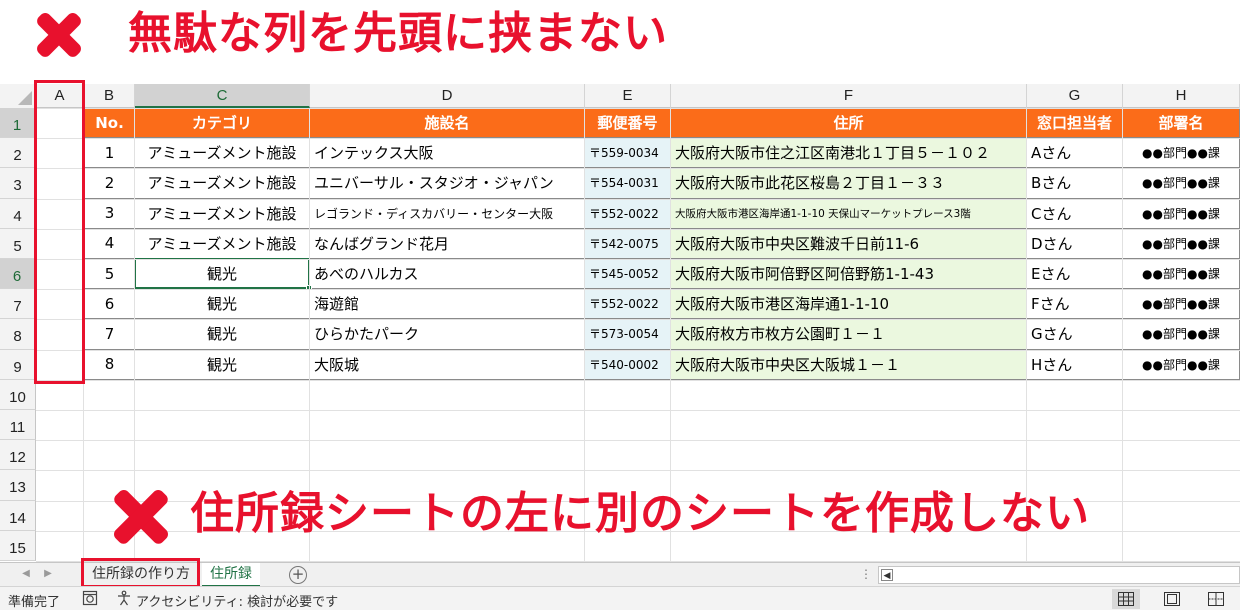 This screenshot has height=610, width=1240. Describe the element at coordinates (1075, 304) in the screenshot. I see `table-cell: Fさん` at that location.